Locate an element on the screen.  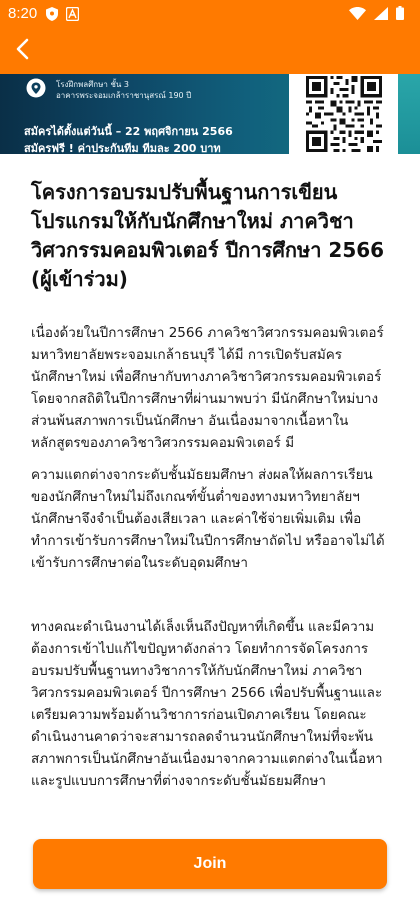
app-bar is located at coordinates (210, 51).